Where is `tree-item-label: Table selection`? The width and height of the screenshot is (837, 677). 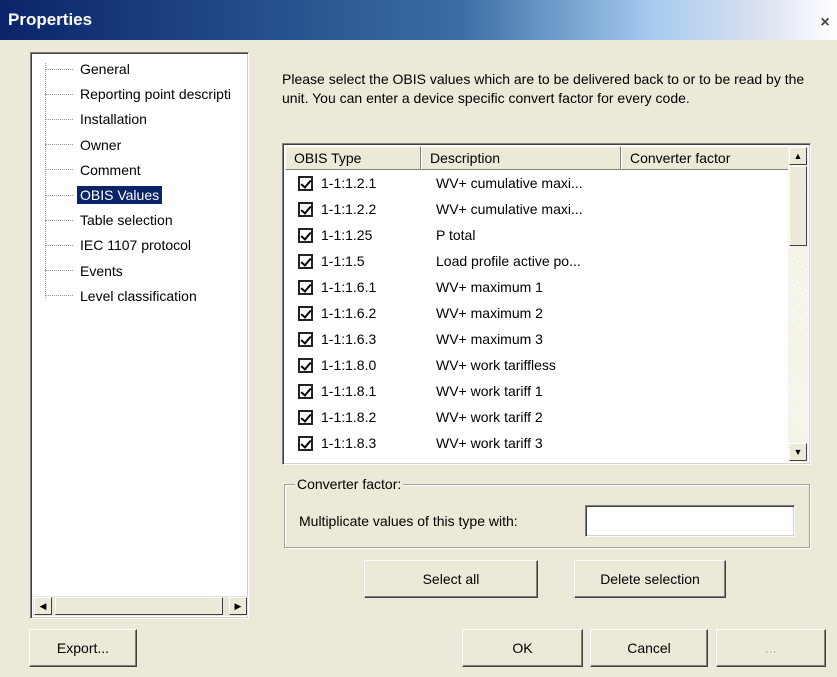 tree-item-label: Table selection is located at coordinates (126, 220).